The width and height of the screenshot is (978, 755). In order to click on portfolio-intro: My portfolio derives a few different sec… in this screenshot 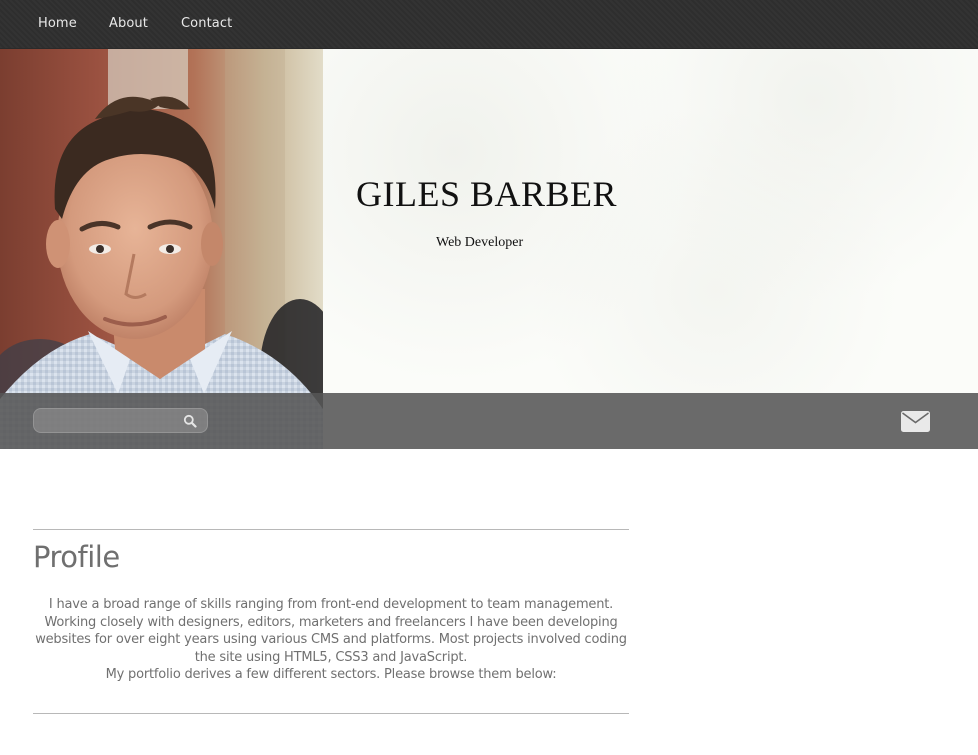, I will do `click(331, 674)`.